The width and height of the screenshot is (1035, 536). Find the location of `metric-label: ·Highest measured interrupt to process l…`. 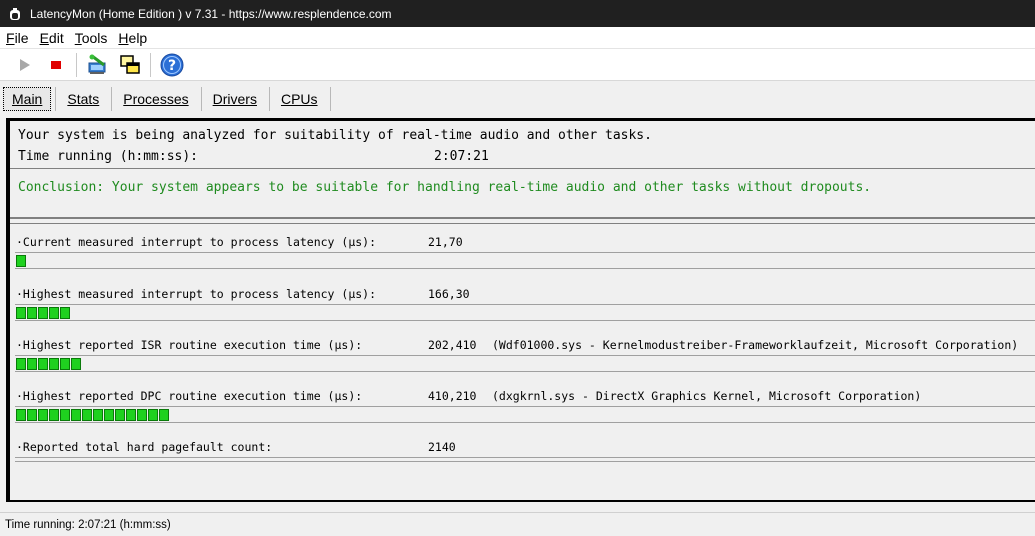

metric-label: ·Highest measured interrupt to process l… is located at coordinates (196, 294).